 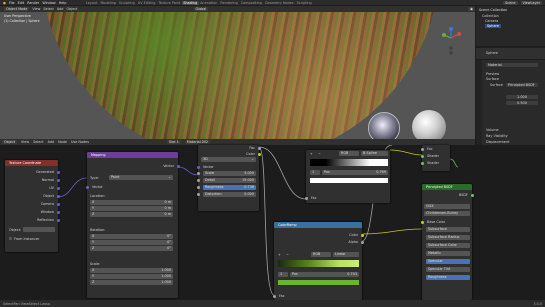 What do you see at coordinates (141, 177) in the screenshot?
I see `mapping-type-dropdown: Point ⌄` at bounding box center [141, 177].